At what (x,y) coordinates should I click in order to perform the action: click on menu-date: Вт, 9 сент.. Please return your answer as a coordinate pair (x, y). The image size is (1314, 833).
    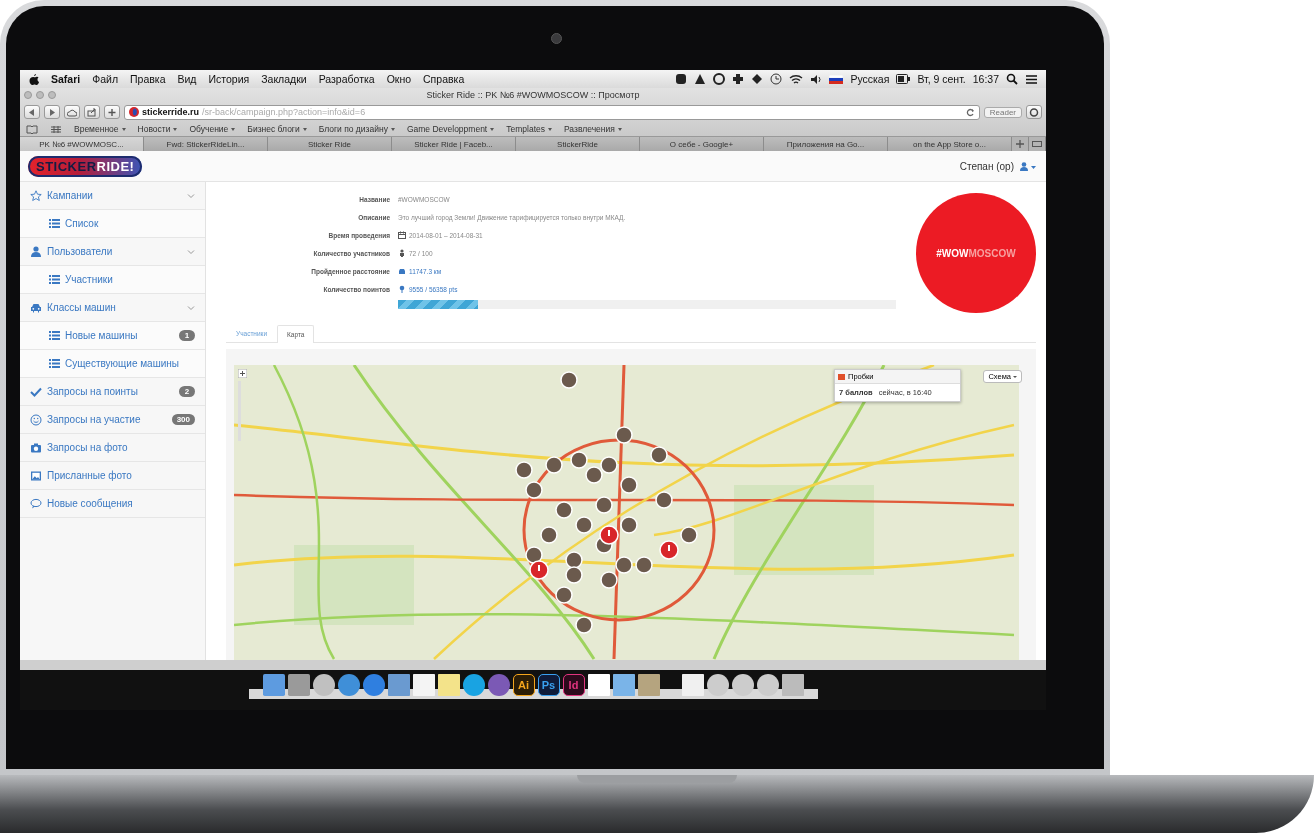
    Looking at the image, I should click on (941, 79).